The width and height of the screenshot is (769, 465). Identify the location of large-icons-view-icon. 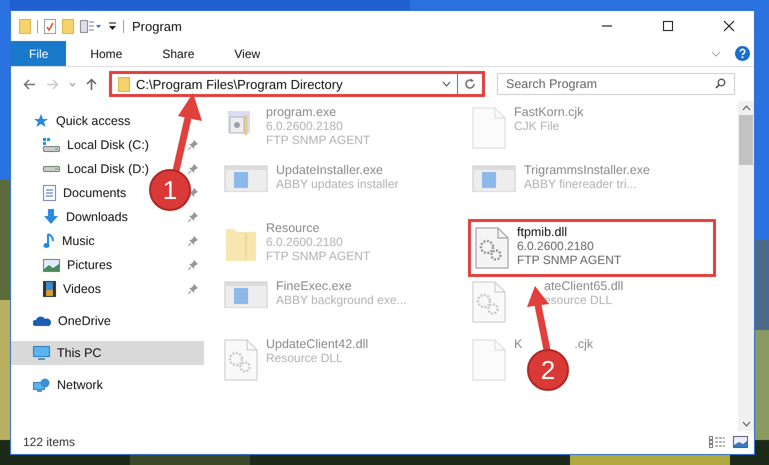
(740, 442).